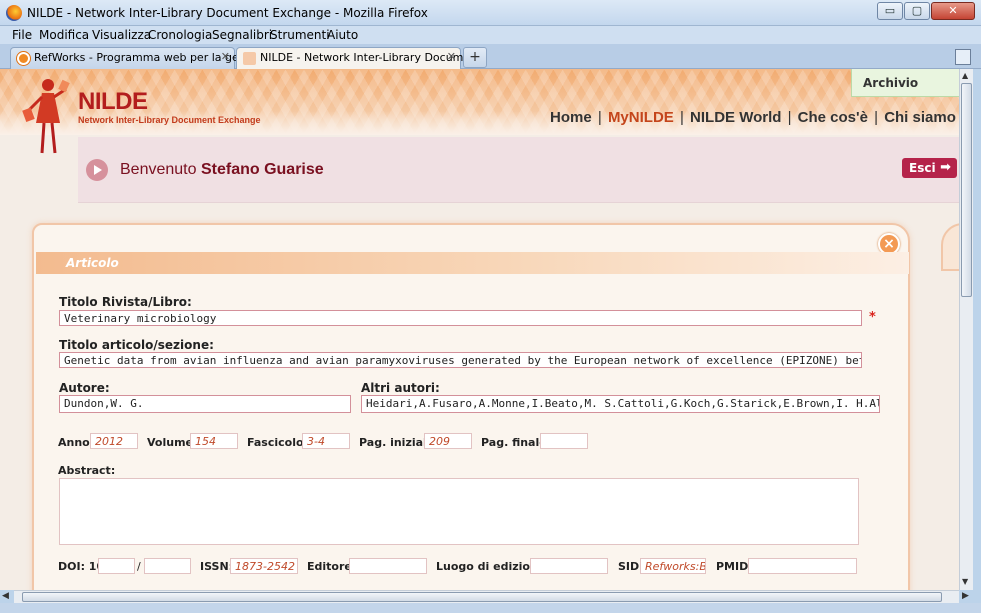 This screenshot has height=613, width=981. I want to click on scroll-right-icon: ▶, so click(965, 596).